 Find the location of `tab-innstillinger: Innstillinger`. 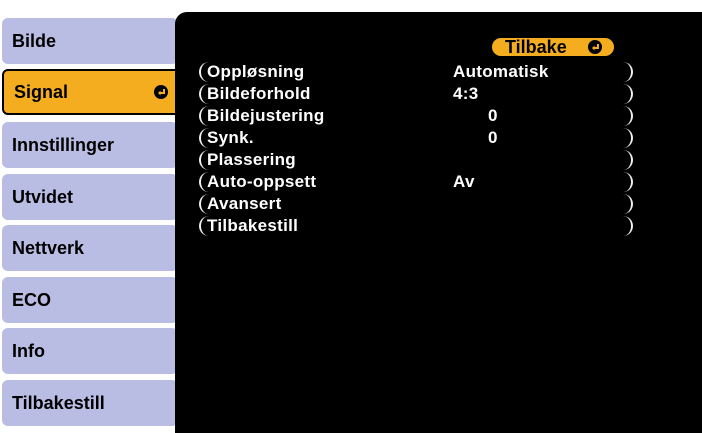

tab-innstillinger: Innstillinger is located at coordinates (90, 145).